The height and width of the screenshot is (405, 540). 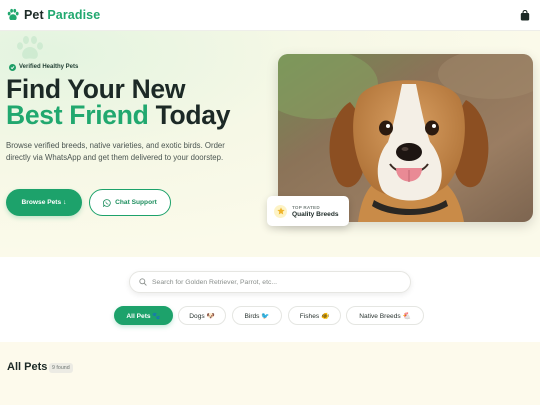 What do you see at coordinates (74, 15) in the screenshot?
I see `brand-name-part2: Paradise` at bounding box center [74, 15].